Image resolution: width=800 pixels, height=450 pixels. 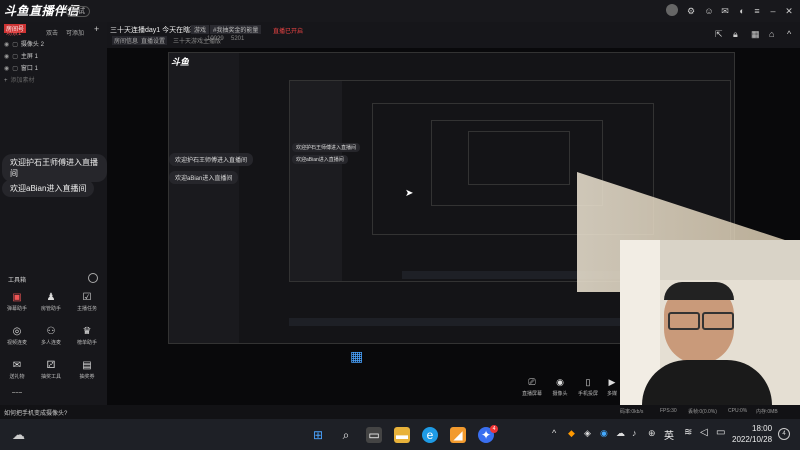 What do you see at coordinates (532, 382) in the screenshot?
I see `screen-icon: ⎚` at bounding box center [532, 382].